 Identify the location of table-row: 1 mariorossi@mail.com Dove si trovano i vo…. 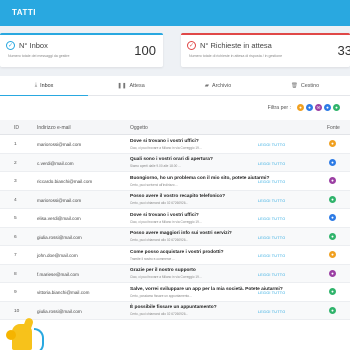
(175, 144).